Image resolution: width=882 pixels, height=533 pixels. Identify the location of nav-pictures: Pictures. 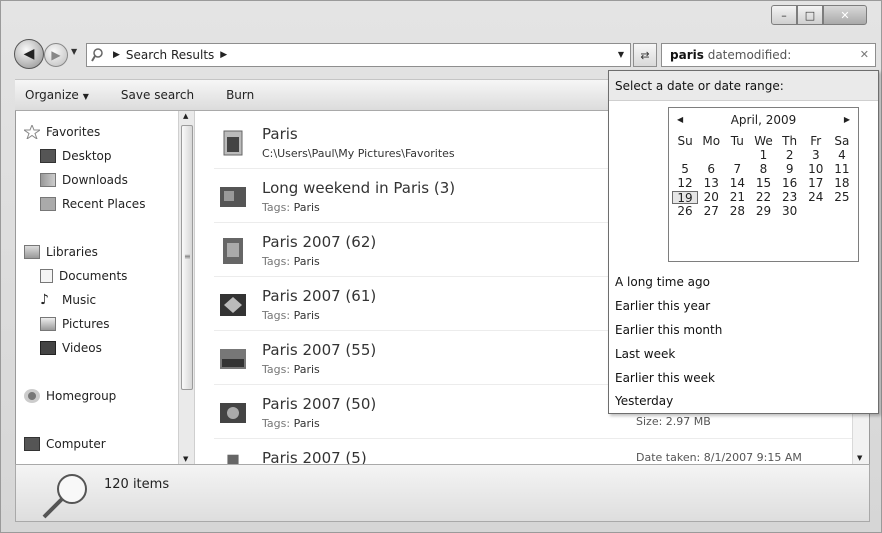
(75, 324).